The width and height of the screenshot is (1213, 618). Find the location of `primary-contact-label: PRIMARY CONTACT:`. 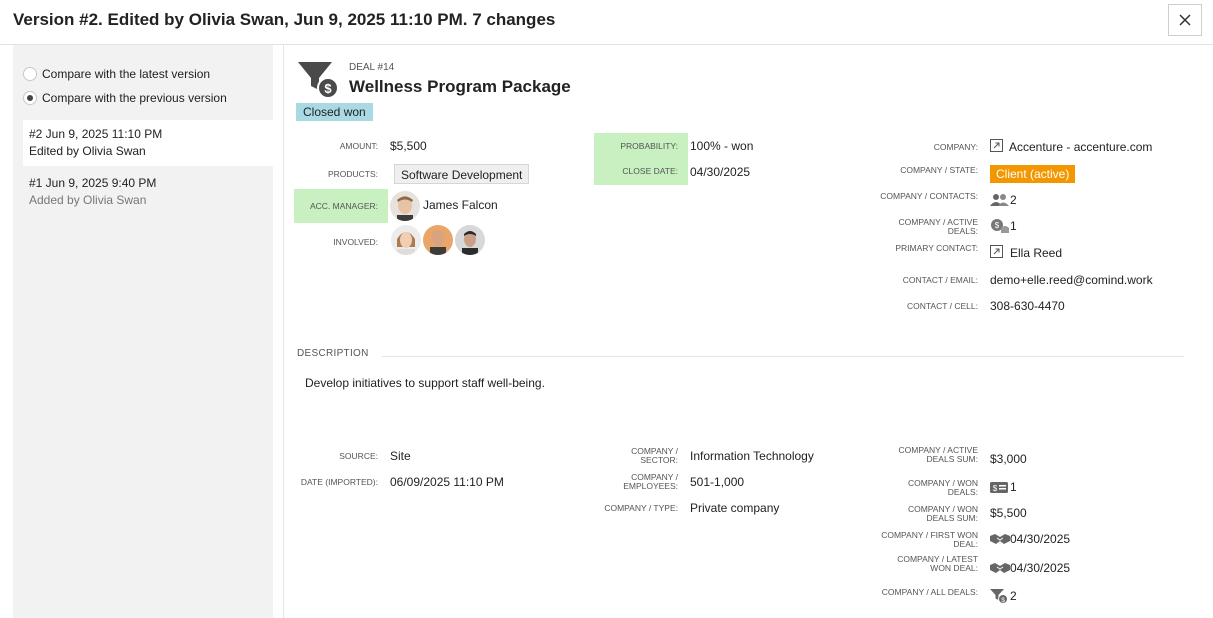

primary-contact-label: PRIMARY CONTACT: is located at coordinates (936, 248).